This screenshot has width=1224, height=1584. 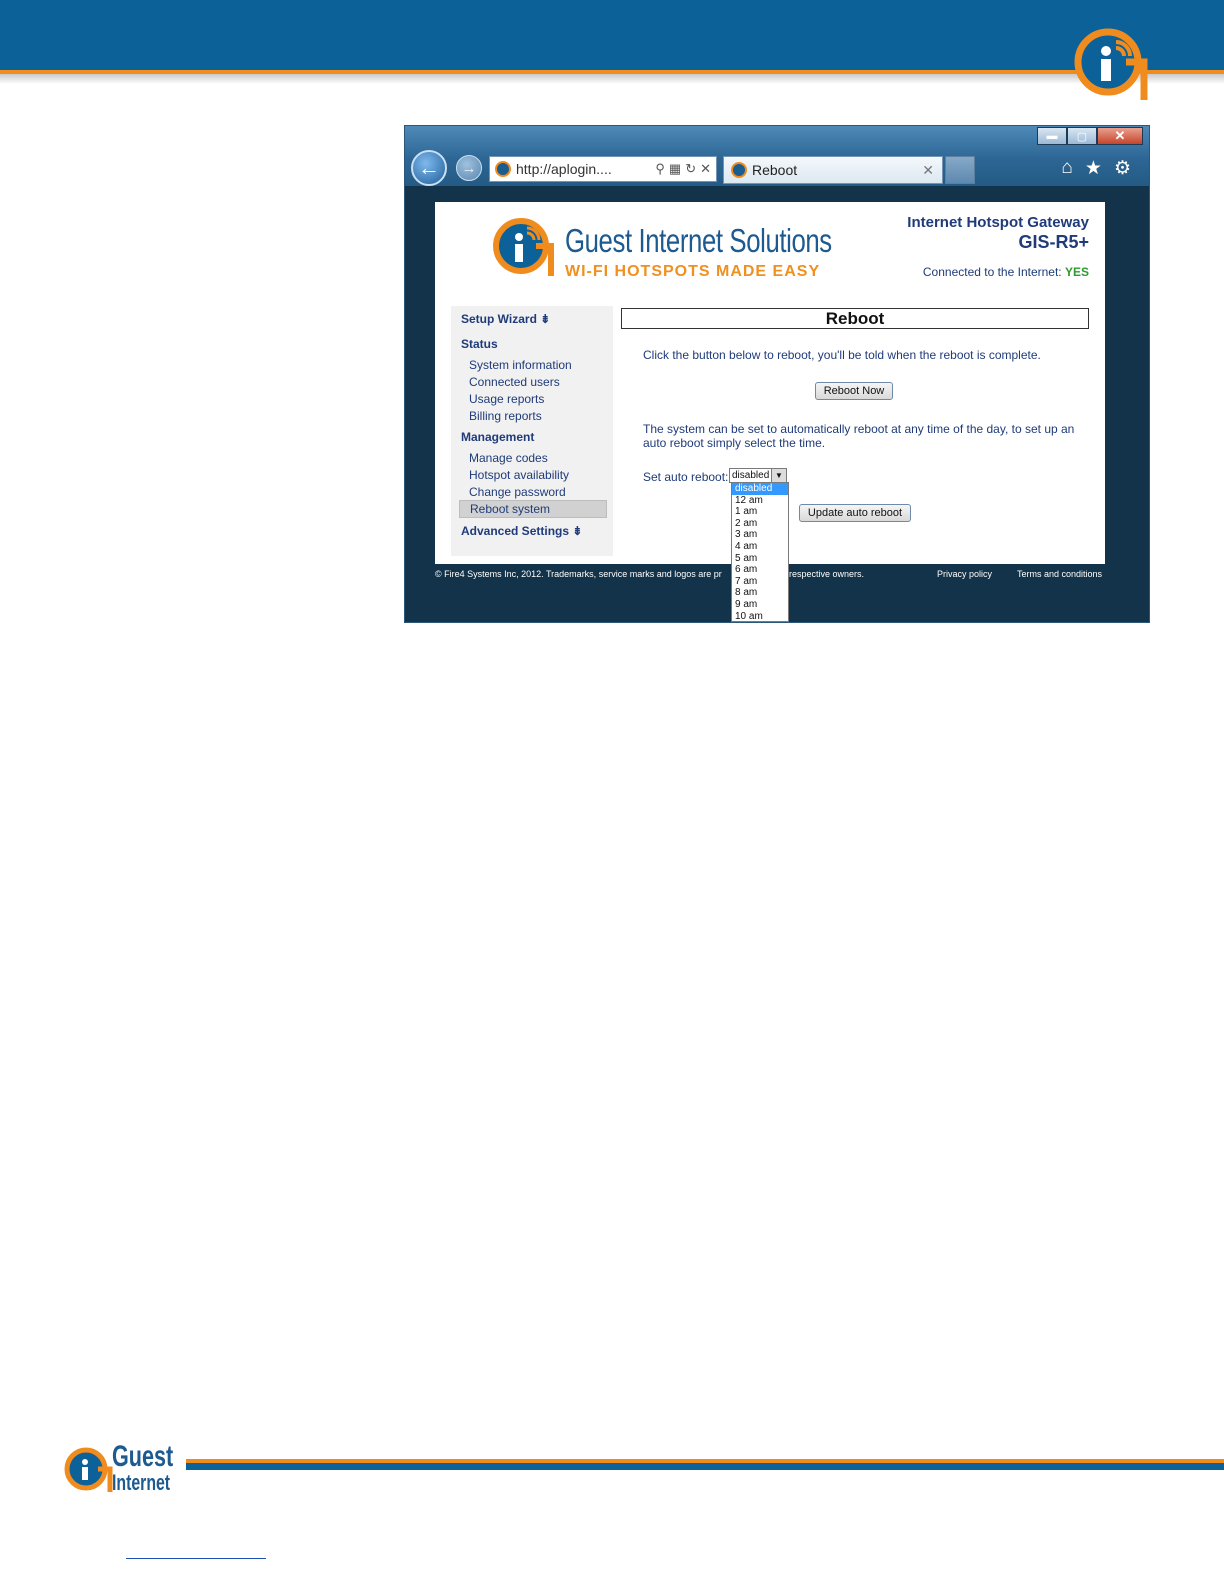 I want to click on sidebar-item-manage-codes: Manage codes, so click(x=508, y=458).